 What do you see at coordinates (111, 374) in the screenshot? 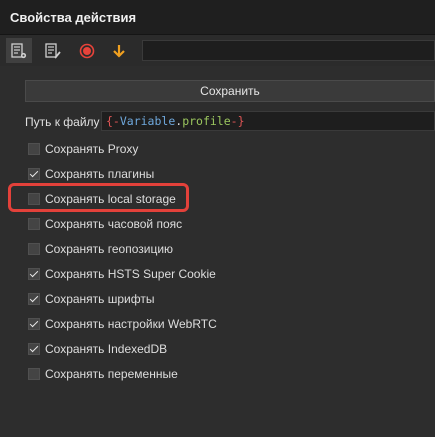
I see `option-label: Сохранять переменные` at bounding box center [111, 374].